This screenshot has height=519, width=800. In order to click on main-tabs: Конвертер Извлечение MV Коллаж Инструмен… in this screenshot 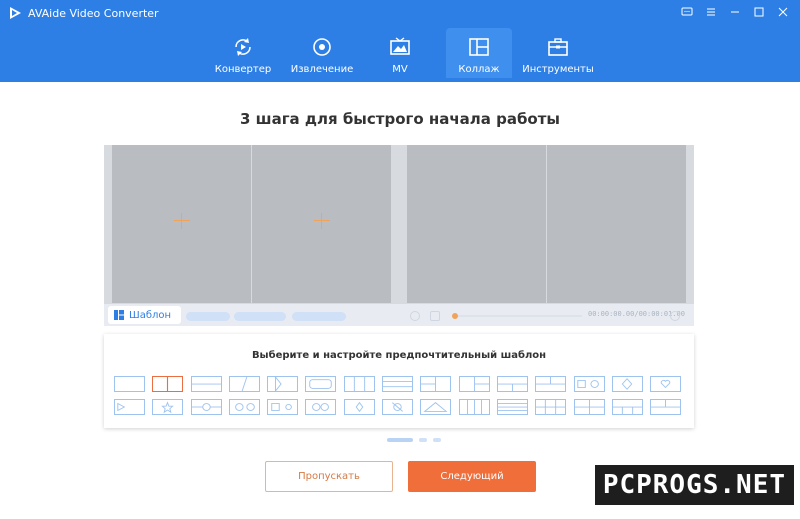, I will do `click(400, 53)`.